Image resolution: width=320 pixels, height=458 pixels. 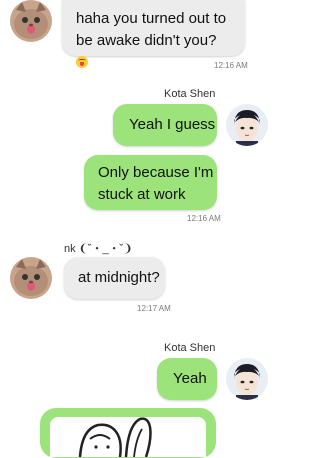 I want to click on message-bubble-2: Yeah I guess, so click(x=165, y=125).